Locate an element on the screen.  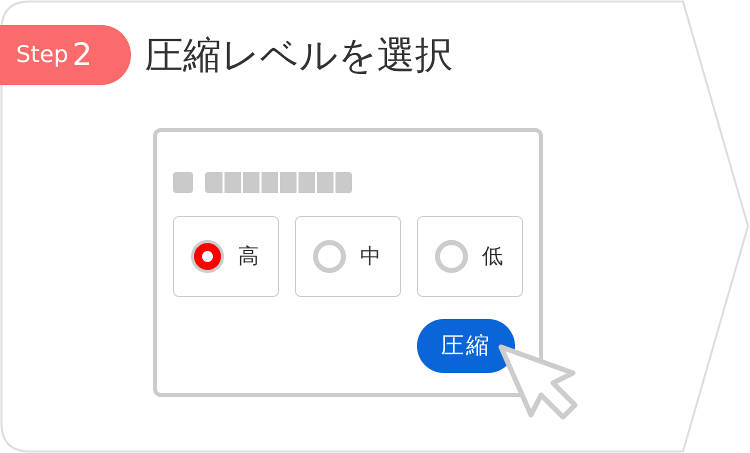
option-label: 高 is located at coordinates (248, 256).